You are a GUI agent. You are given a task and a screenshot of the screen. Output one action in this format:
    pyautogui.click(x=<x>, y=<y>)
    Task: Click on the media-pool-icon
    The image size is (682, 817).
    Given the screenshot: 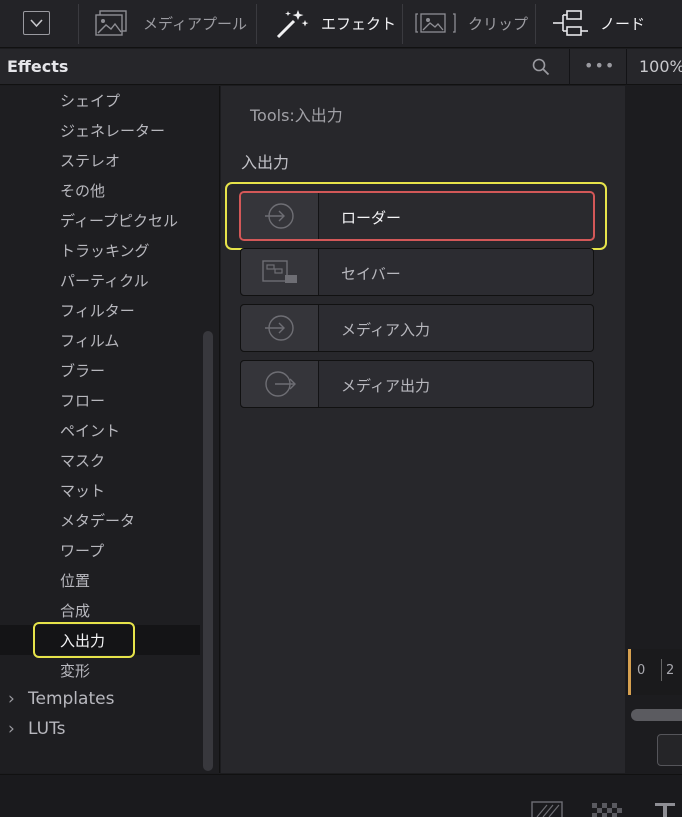 What is the action you would take?
    pyautogui.click(x=112, y=23)
    